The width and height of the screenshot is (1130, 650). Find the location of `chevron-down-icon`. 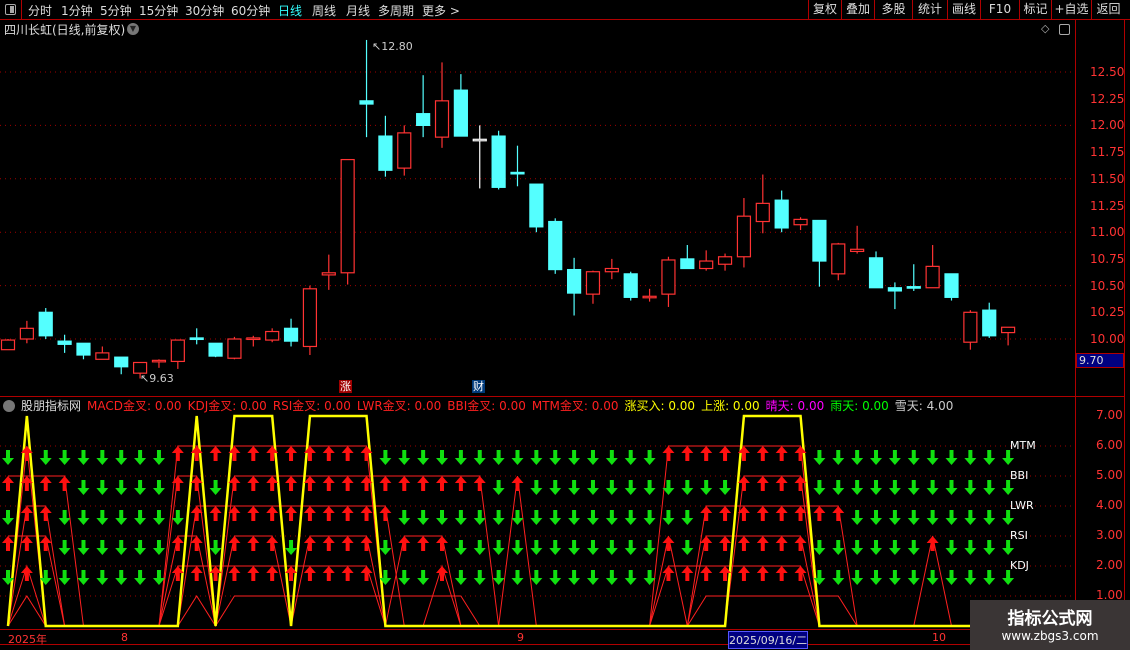

chevron-down-icon is located at coordinates (9, 406).